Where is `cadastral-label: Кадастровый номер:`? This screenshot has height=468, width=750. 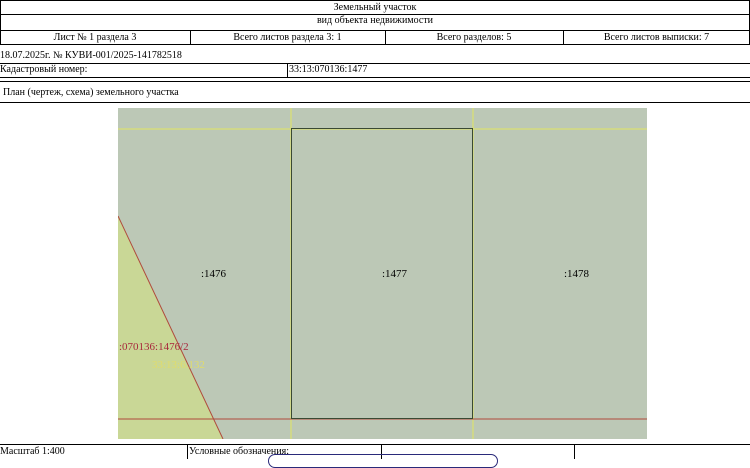 cadastral-label: Кадастровый номер: is located at coordinates (44, 69).